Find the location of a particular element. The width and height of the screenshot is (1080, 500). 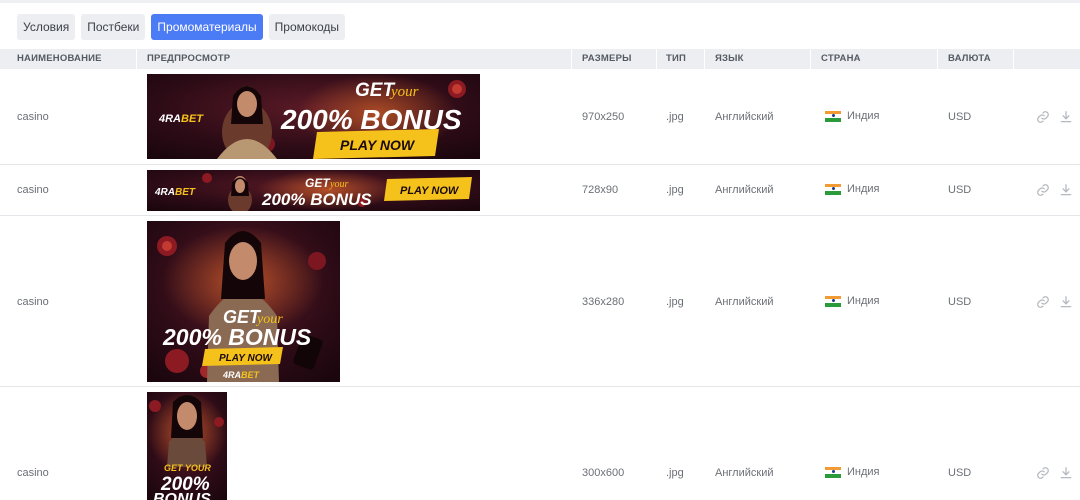

header-sizes: РАЗМЕРЫ is located at coordinates (607, 59).